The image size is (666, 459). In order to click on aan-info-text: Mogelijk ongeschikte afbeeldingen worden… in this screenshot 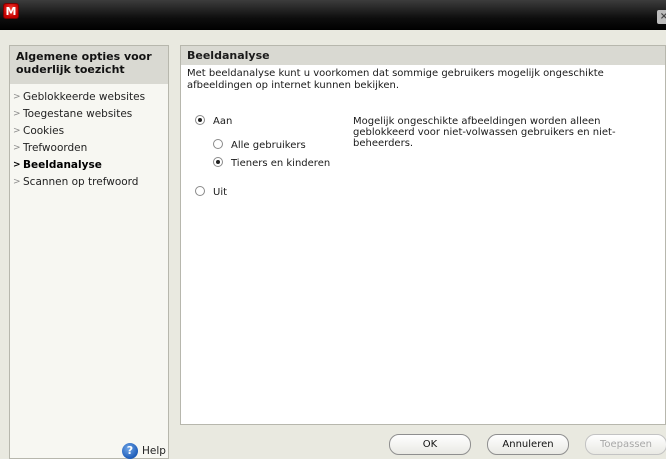, I will do `click(484, 132)`.